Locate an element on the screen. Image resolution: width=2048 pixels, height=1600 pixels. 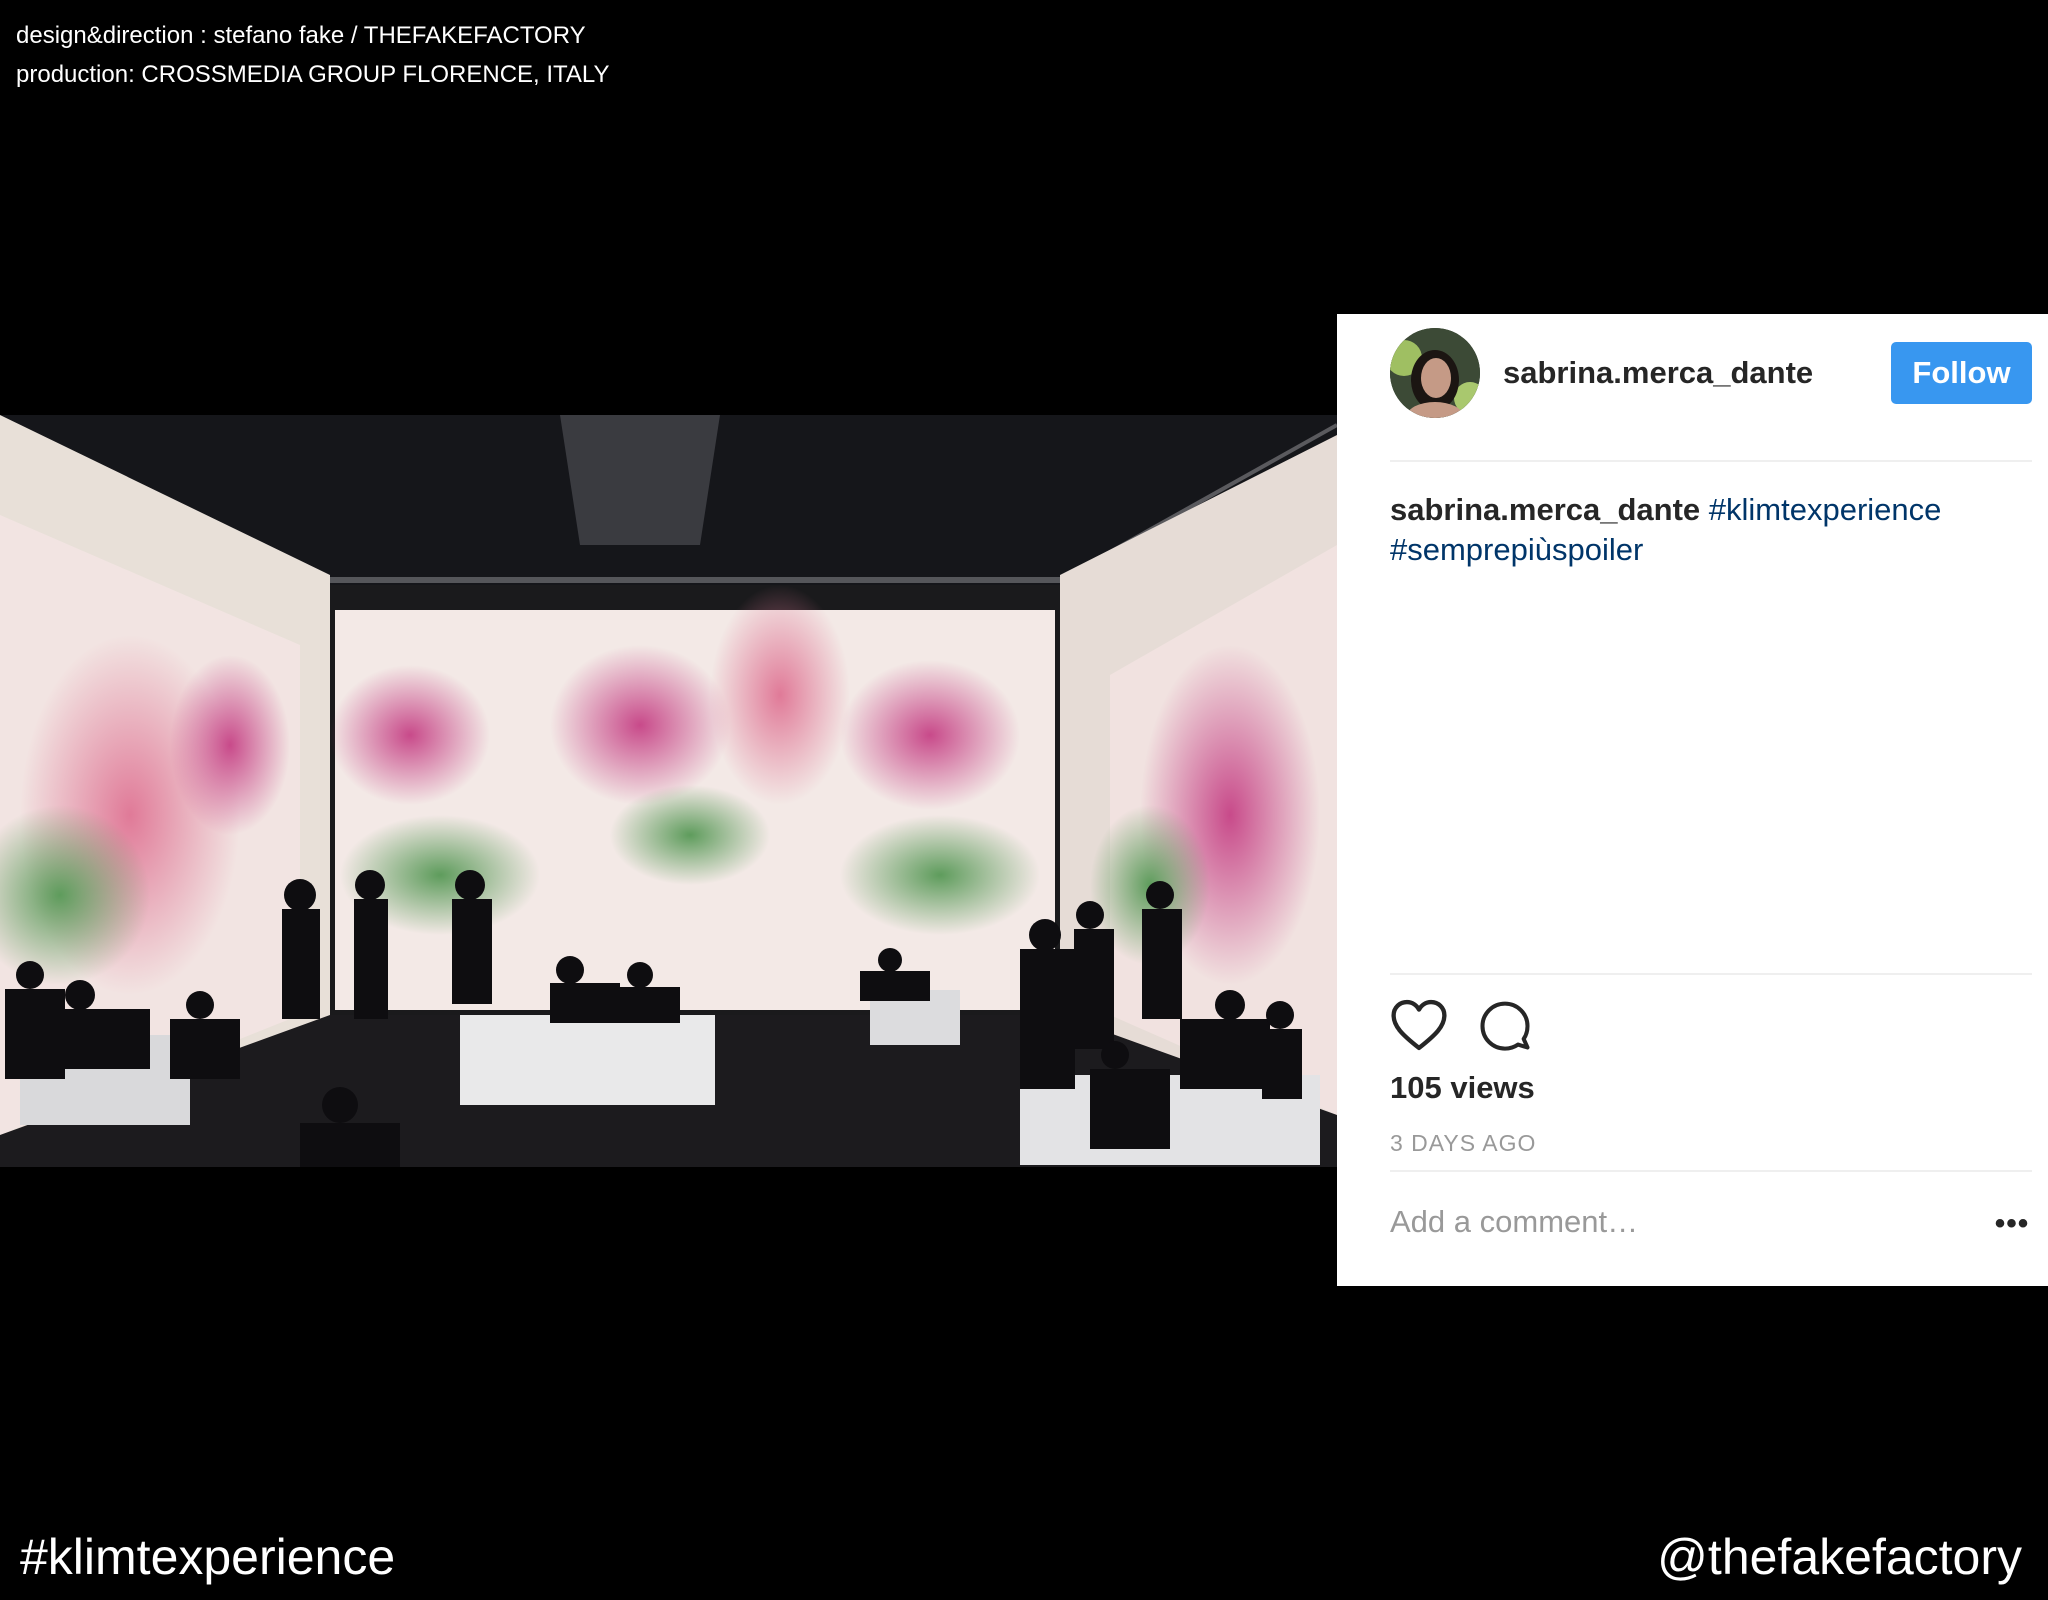
more-options-icon: ••• is located at coordinates (2012, 1224).